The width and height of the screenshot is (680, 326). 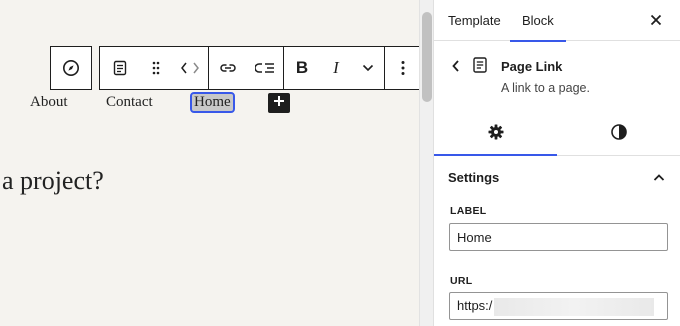 I want to click on block-type-button, so click(x=120, y=68).